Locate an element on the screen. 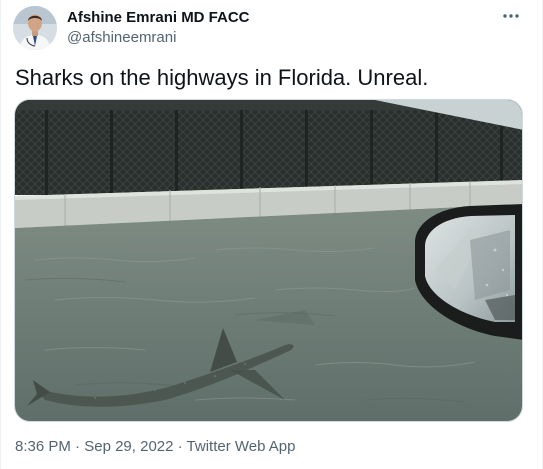  tweet-time-link: 8:36 PM is located at coordinates (43, 446).